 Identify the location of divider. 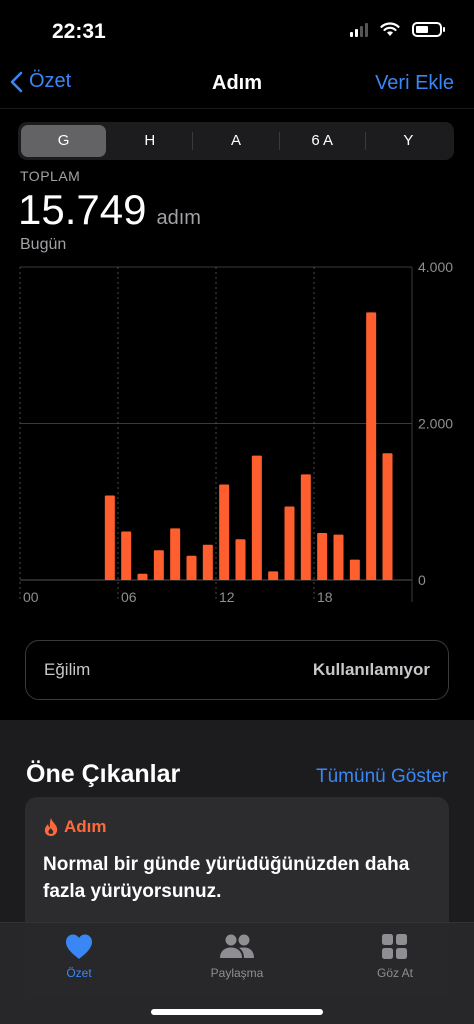
(237, 108).